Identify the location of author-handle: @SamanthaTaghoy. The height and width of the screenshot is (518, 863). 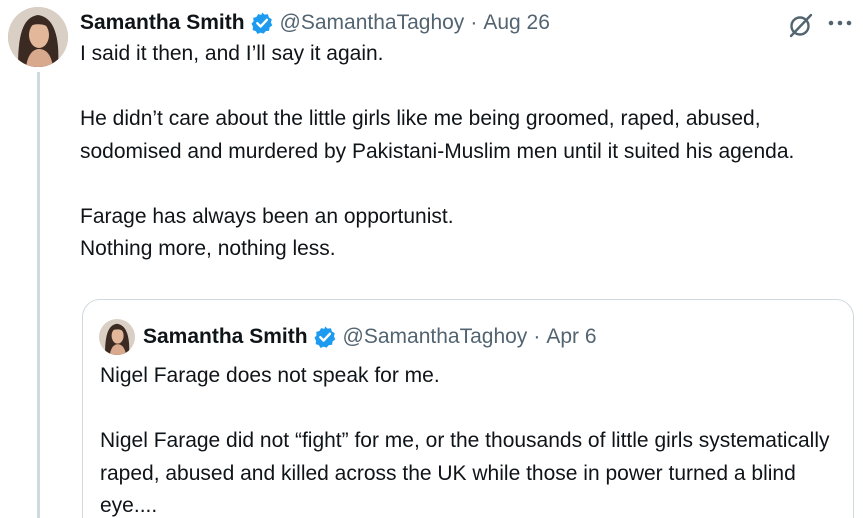
(372, 23).